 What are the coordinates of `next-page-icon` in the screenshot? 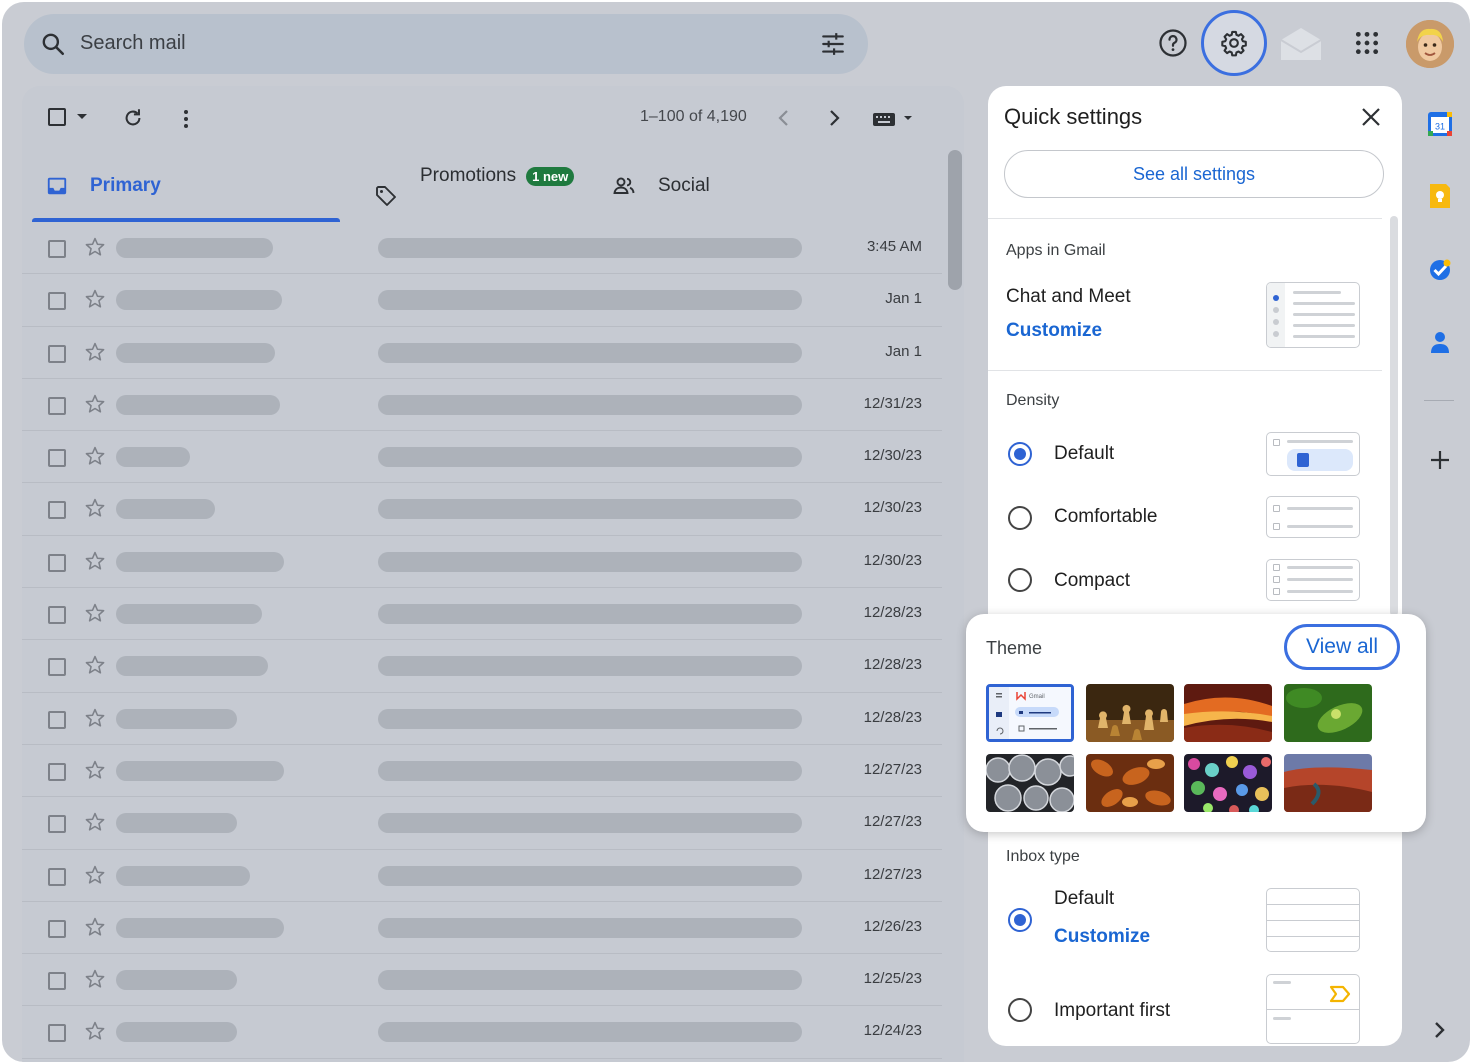 It's located at (834, 118).